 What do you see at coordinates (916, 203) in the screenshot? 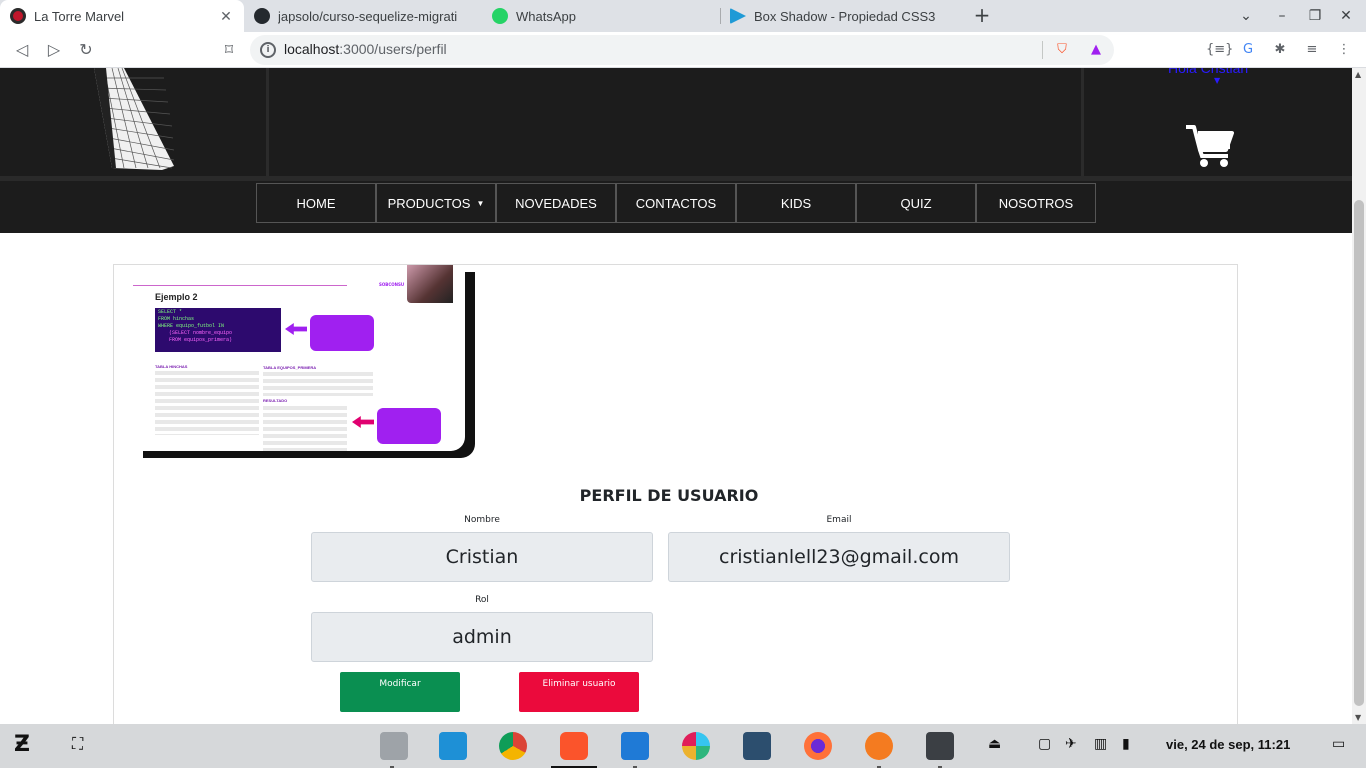
I see `nav-quiz: QUIZ` at bounding box center [916, 203].